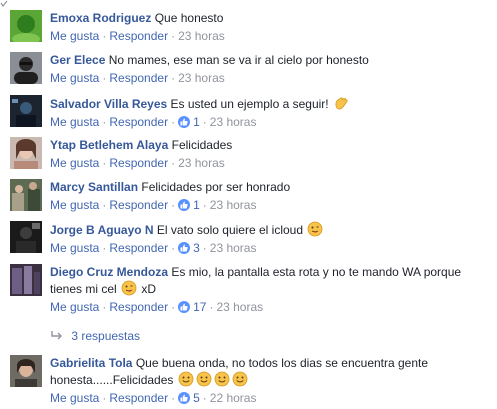 This screenshot has width=497, height=409. What do you see at coordinates (270, 248) in the screenshot?
I see `comment-actions: Me gusta · Responder · 3 · 23 horas` at bounding box center [270, 248].